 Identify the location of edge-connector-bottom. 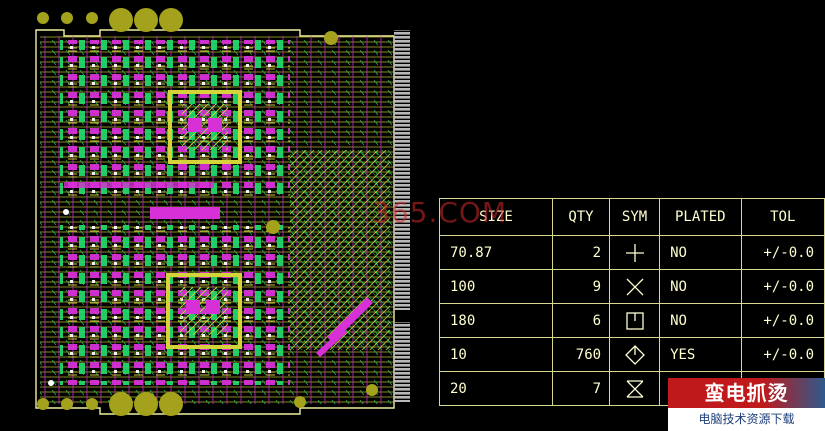
(402, 362).